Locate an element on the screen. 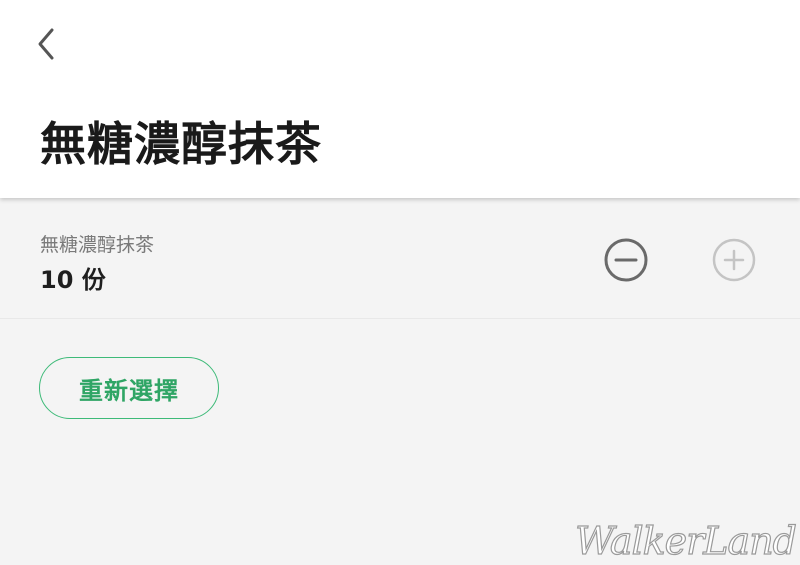  increase-quantity-button is located at coordinates (734, 260).